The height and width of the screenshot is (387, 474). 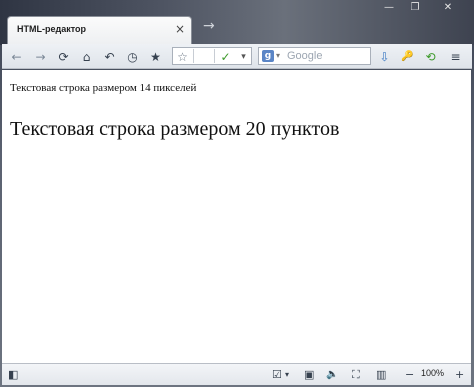 What do you see at coordinates (381, 375) in the screenshot?
I see `split-view-icon: ▥` at bounding box center [381, 375].